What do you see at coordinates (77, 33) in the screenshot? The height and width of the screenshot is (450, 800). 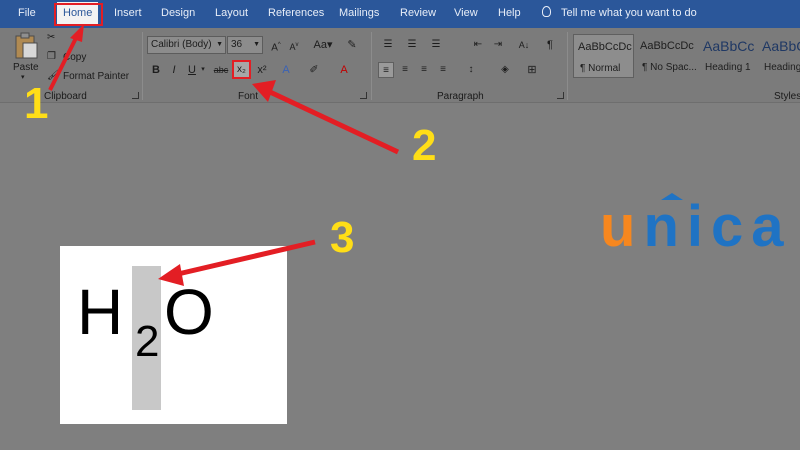 I see `arrow-1-head` at bounding box center [77, 33].